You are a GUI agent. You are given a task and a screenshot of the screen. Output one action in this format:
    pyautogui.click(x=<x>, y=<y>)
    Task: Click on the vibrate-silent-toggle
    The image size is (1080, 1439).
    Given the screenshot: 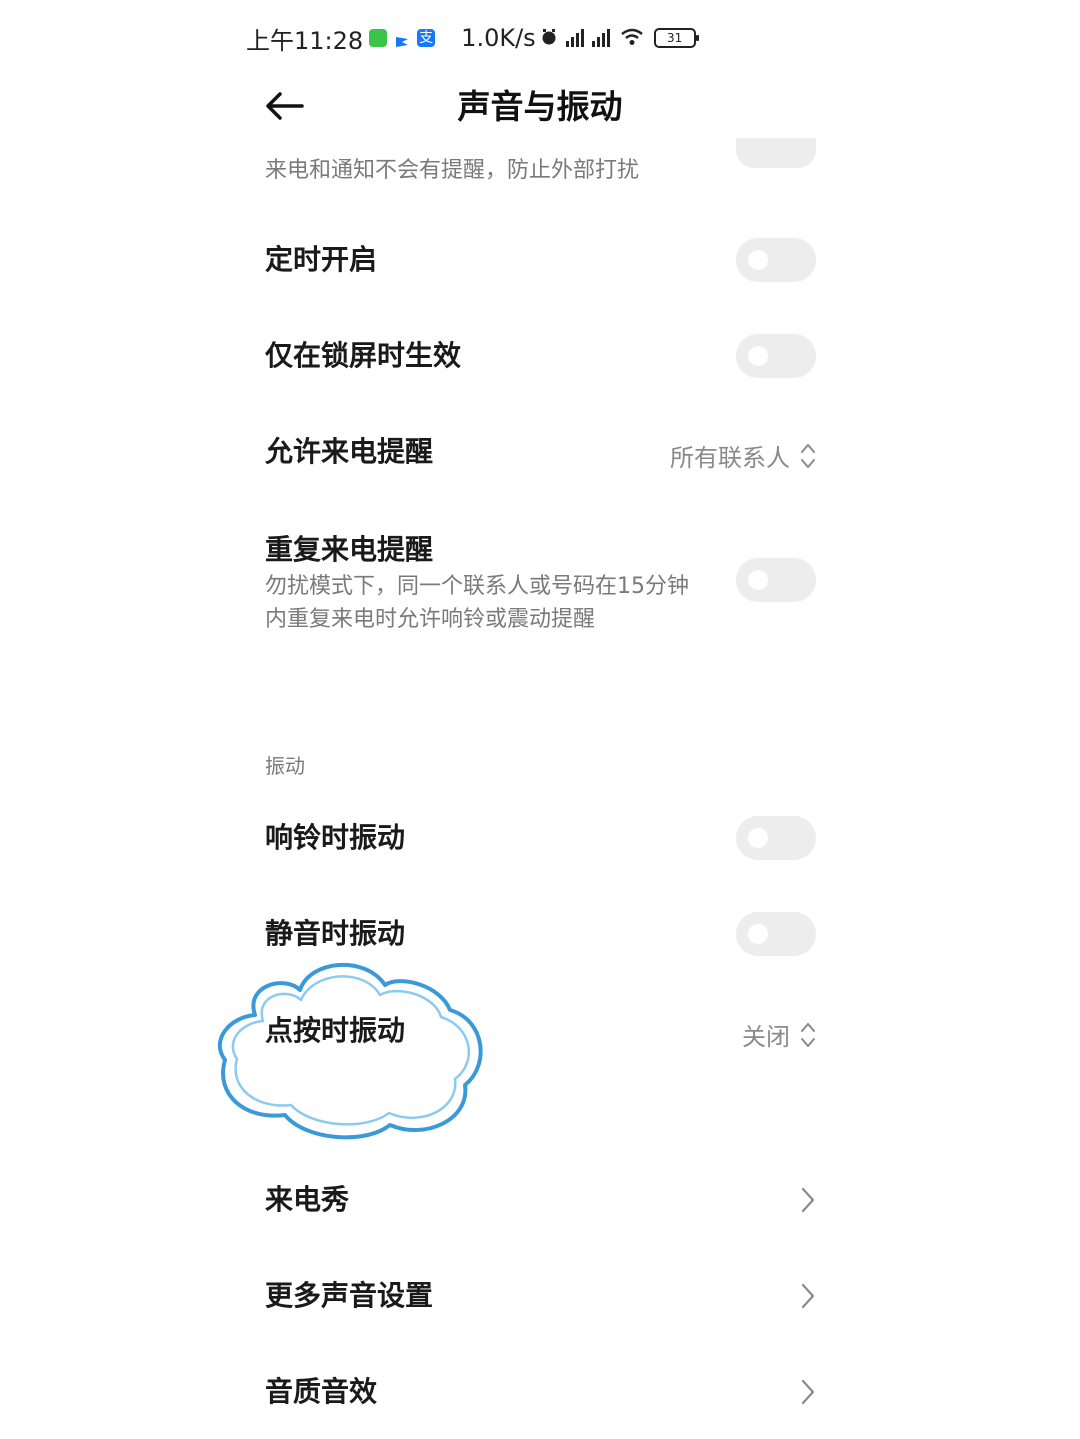 What is the action you would take?
    pyautogui.click(x=776, y=934)
    